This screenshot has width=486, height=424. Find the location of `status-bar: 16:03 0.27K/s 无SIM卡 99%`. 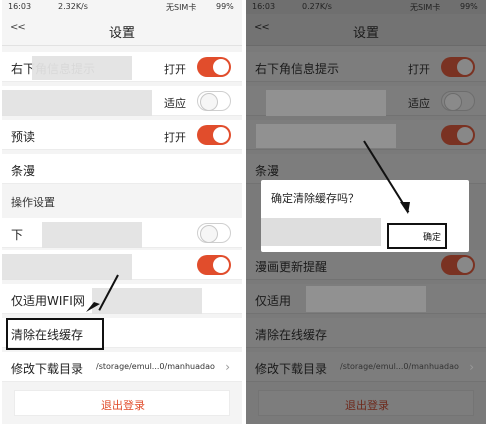

status-bar: 16:03 0.27K/s 无SIM卡 99% is located at coordinates (366, 7).